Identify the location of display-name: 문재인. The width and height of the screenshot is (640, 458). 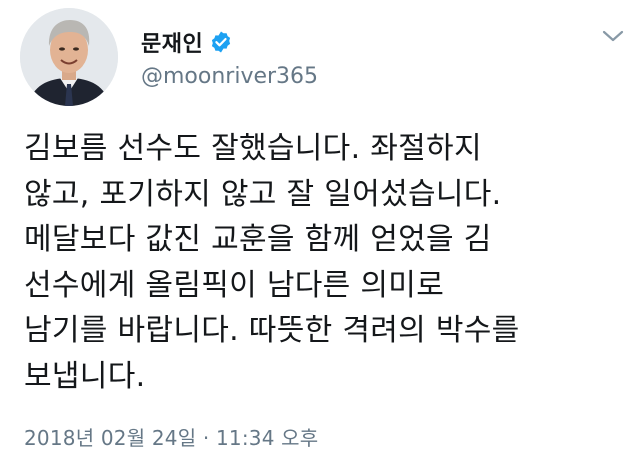
(172, 42).